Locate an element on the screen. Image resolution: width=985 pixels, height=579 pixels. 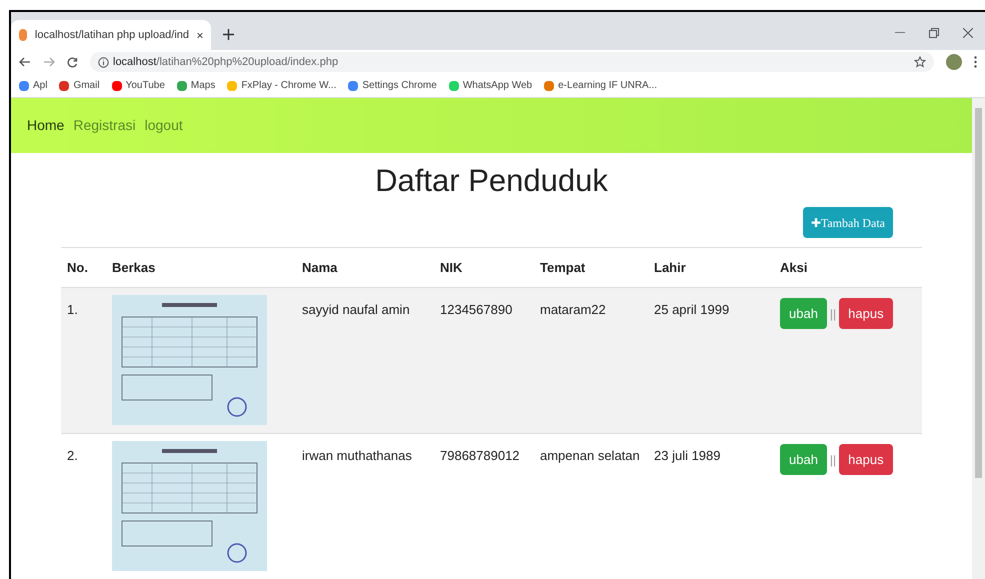
table-cell: 25 april 1999 is located at coordinates (692, 309).